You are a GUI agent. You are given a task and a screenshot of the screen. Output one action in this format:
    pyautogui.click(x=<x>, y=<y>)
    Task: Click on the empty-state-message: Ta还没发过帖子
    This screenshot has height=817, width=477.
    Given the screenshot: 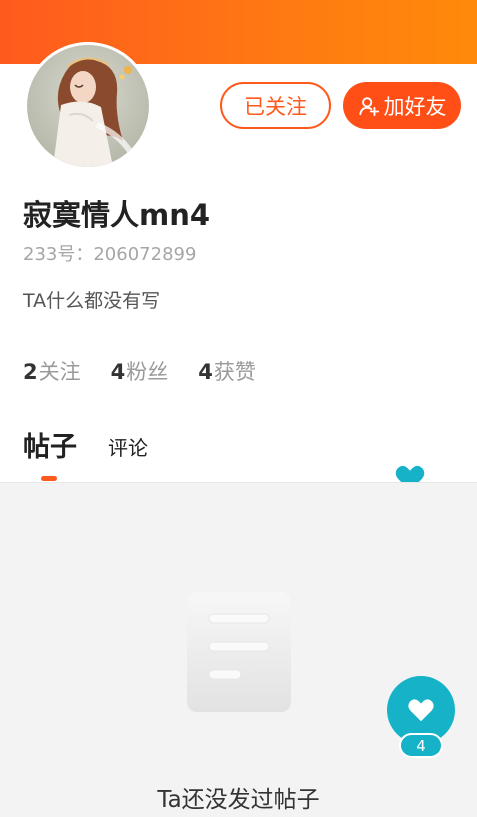 What is the action you would take?
    pyautogui.click(x=238, y=800)
    